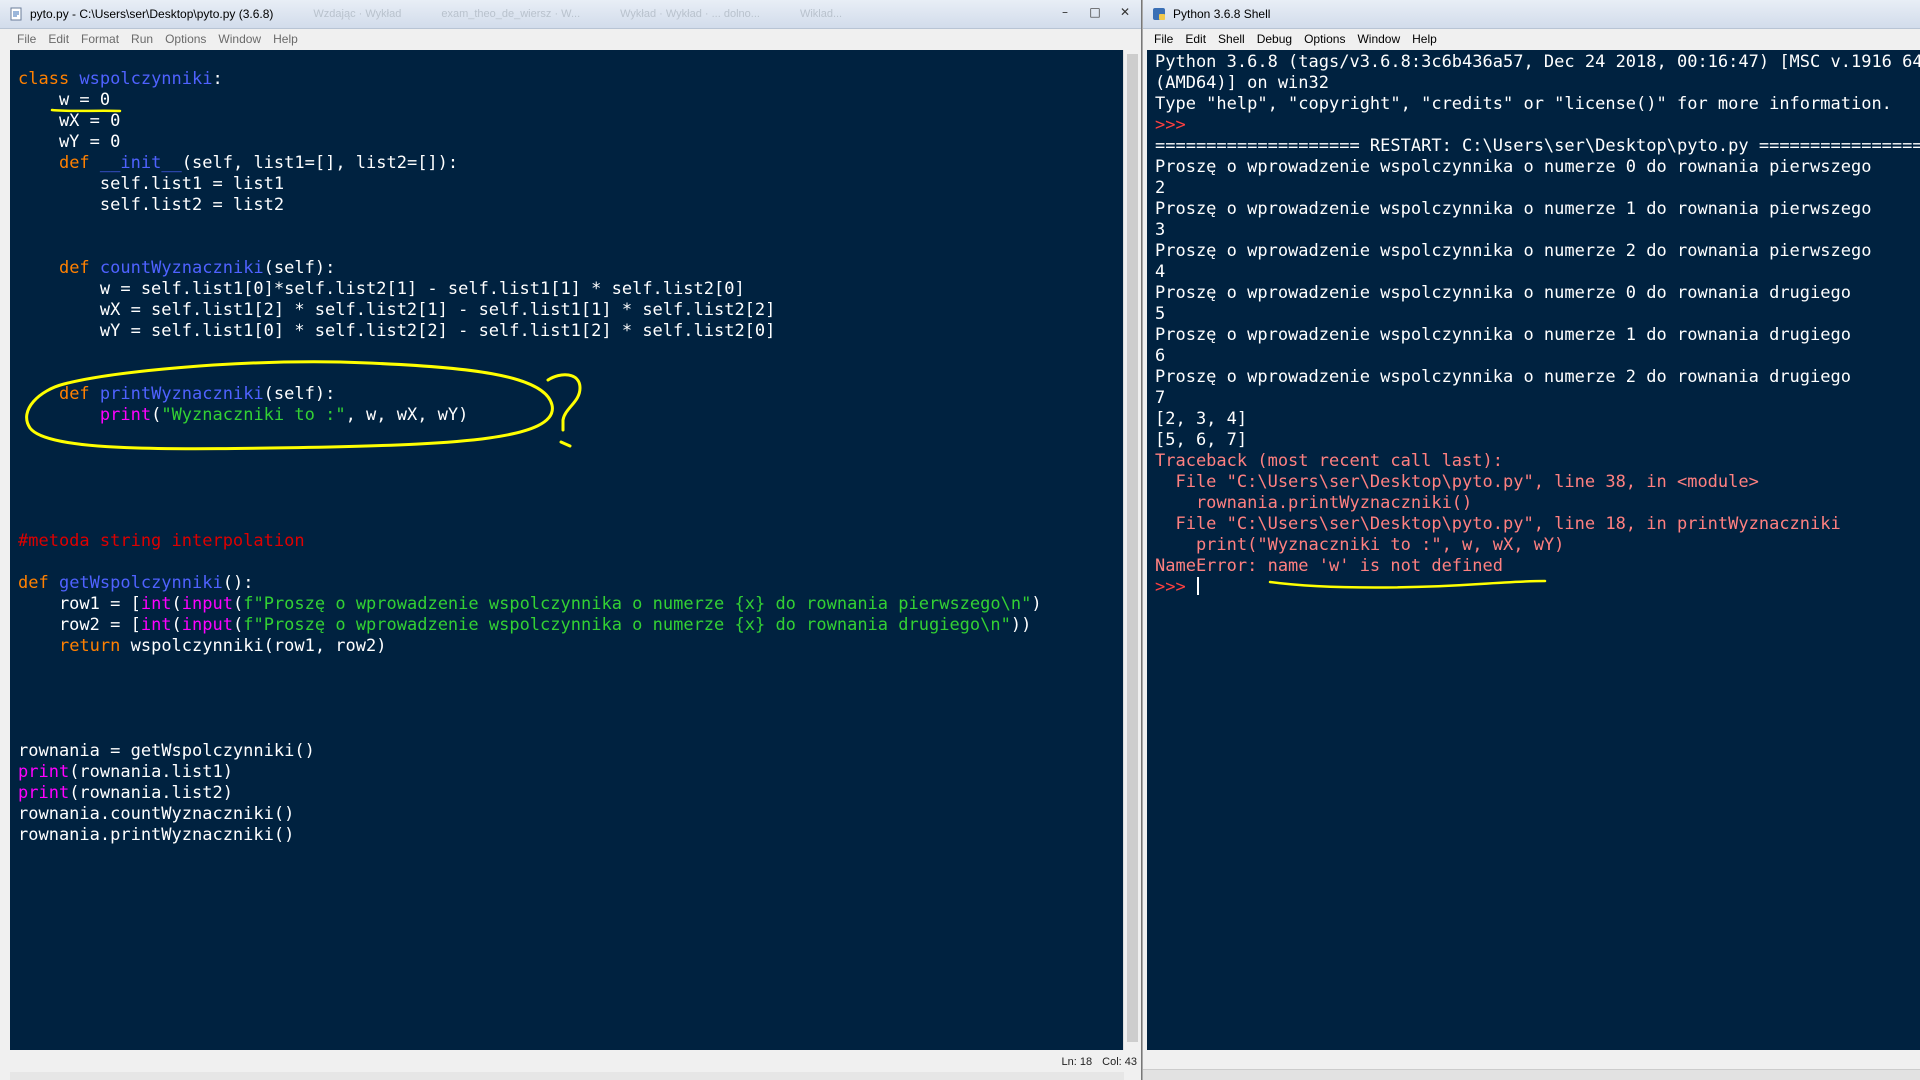 The width and height of the screenshot is (1920, 1080). I want to click on code-line: def __init__(self, list1=[], list2=[]):, so click(530, 163).